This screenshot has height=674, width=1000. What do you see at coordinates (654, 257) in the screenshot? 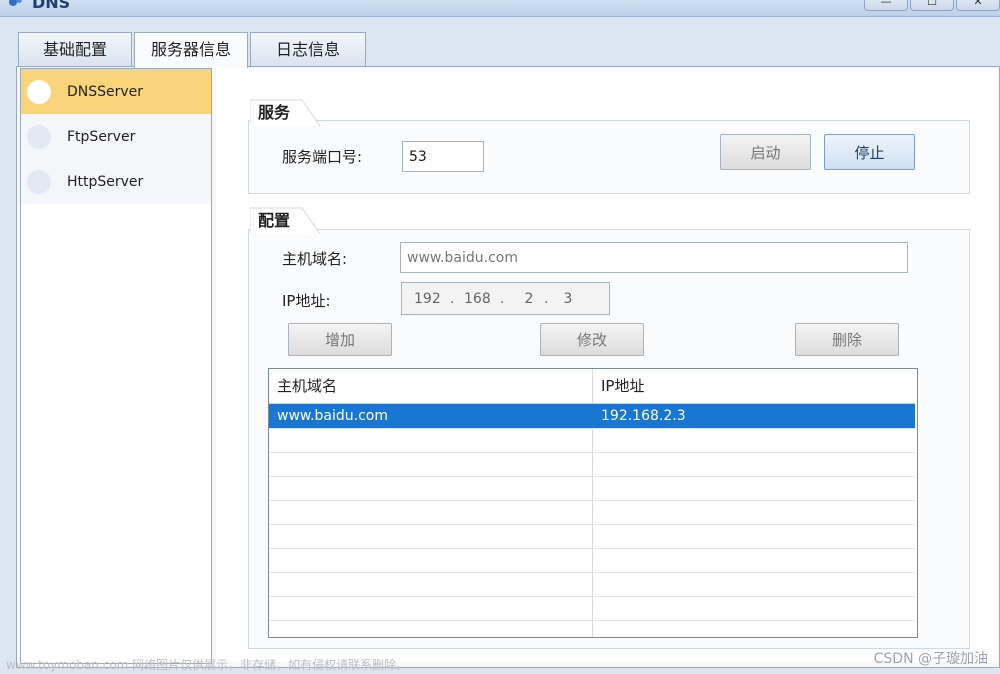
I see `host-input: www.baidu.com` at bounding box center [654, 257].